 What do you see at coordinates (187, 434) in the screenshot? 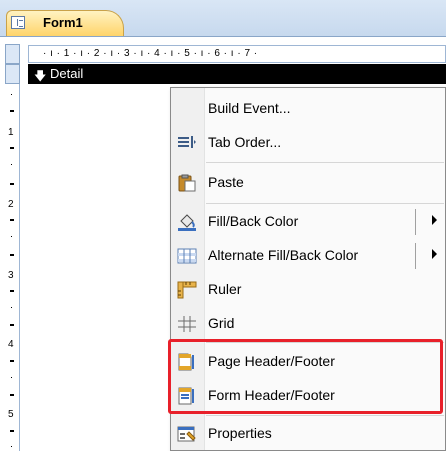
I see `properties-icon` at bounding box center [187, 434].